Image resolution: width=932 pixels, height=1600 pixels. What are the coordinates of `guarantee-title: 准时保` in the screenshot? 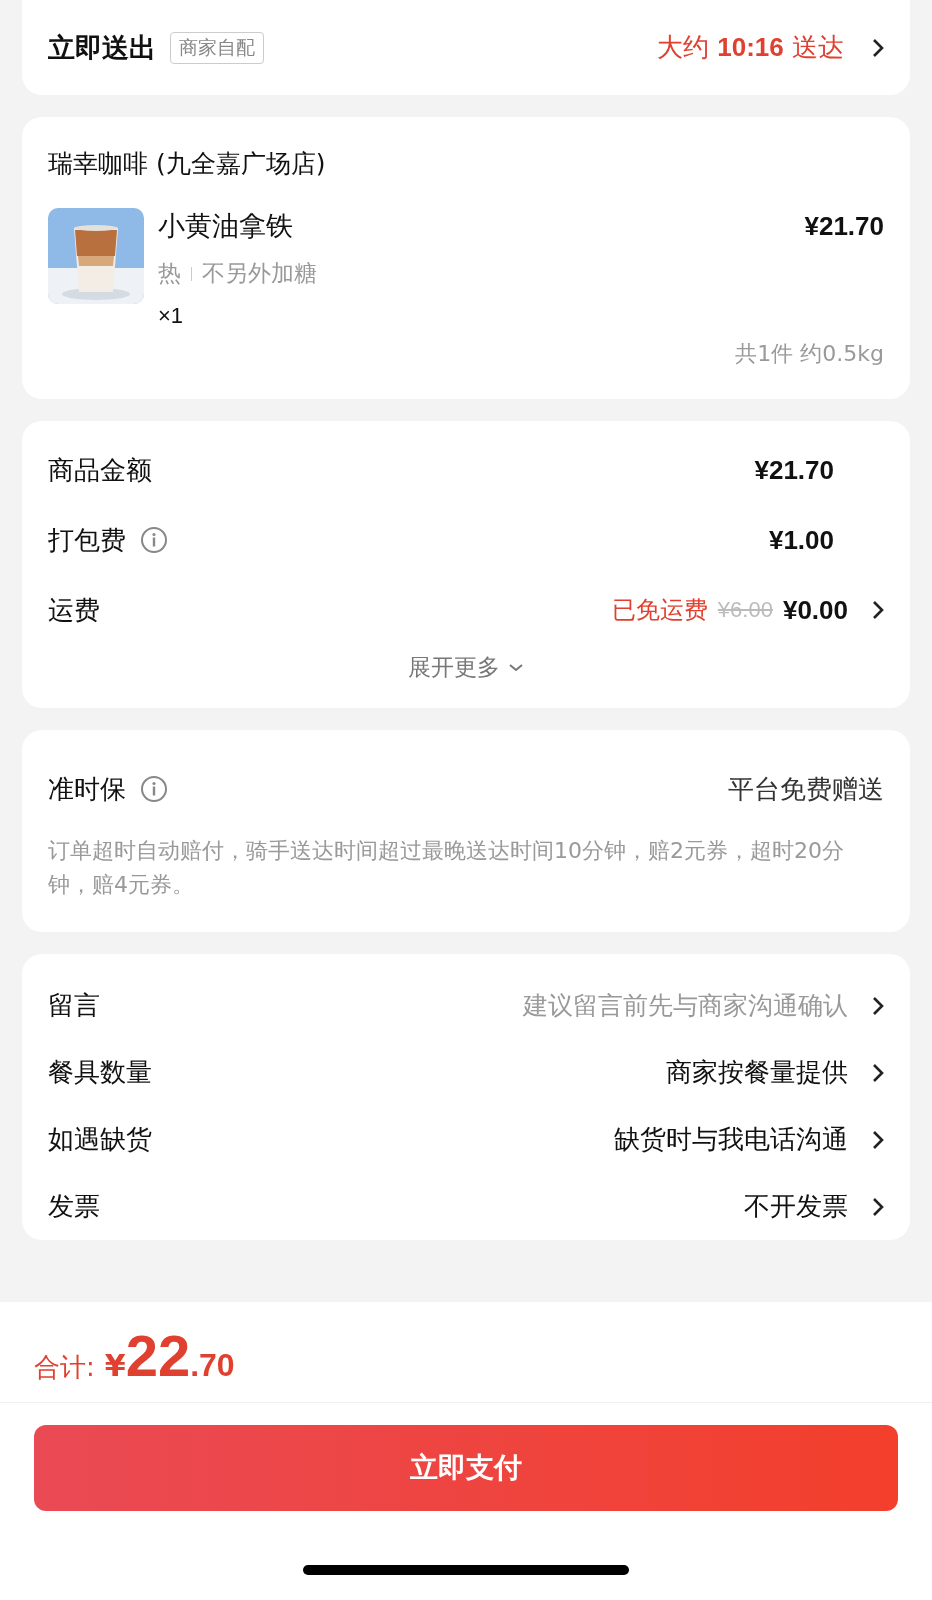 It's located at (87, 789).